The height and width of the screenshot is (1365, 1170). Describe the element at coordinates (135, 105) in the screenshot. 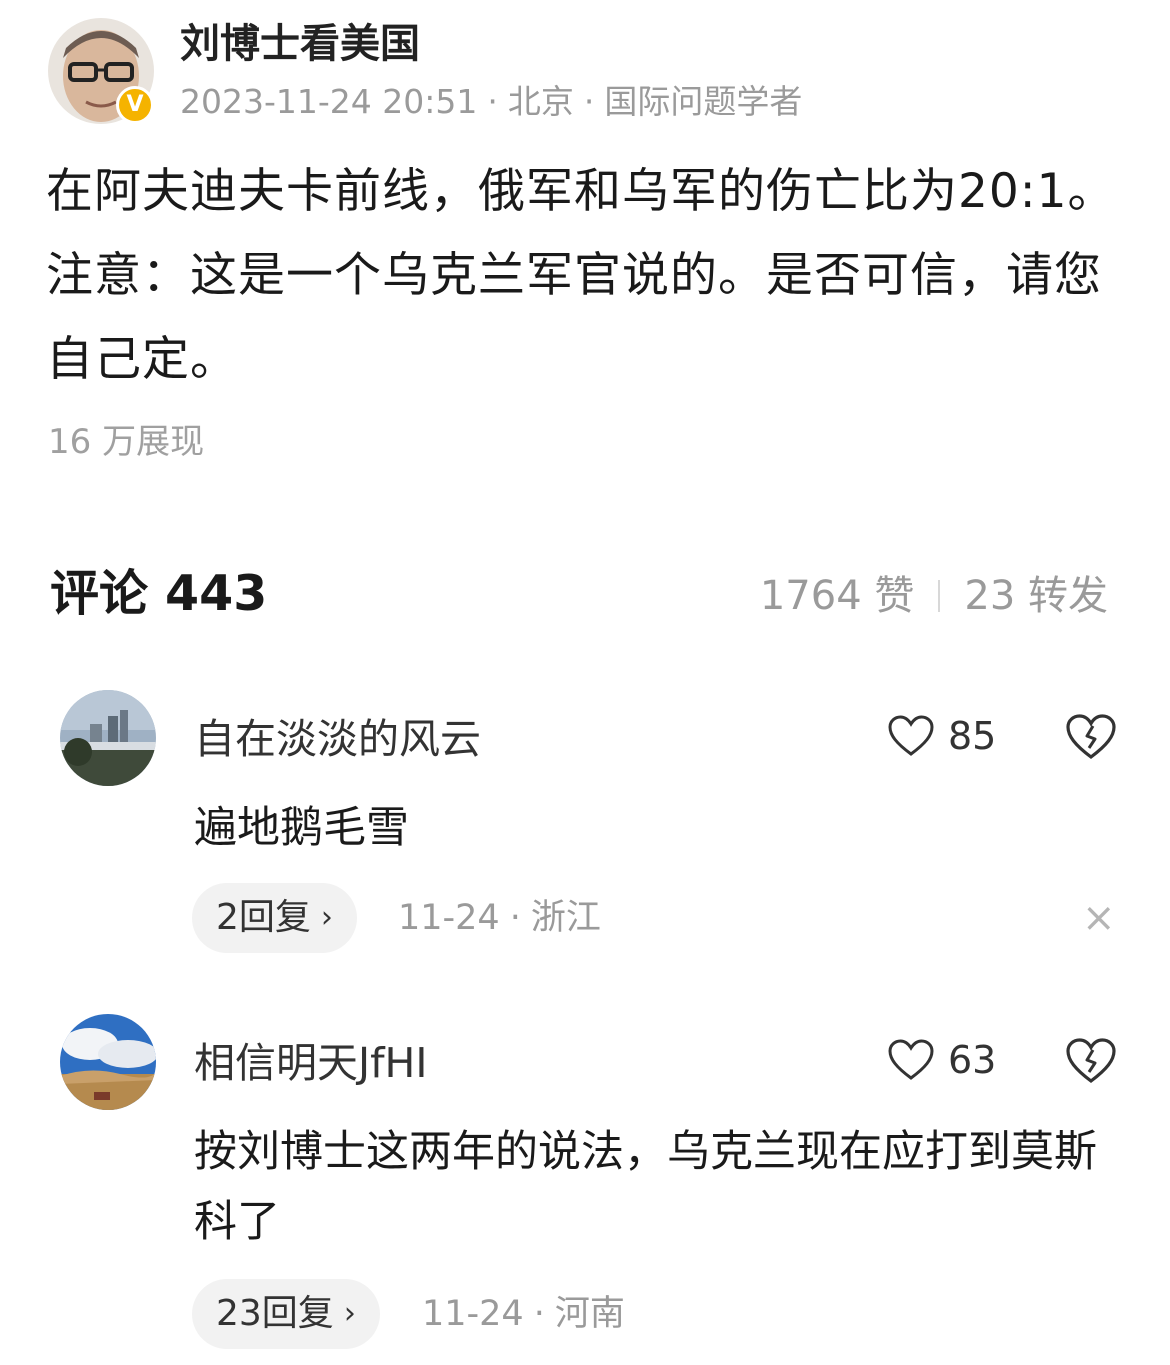

I see `verified-badge-icon: V` at that location.